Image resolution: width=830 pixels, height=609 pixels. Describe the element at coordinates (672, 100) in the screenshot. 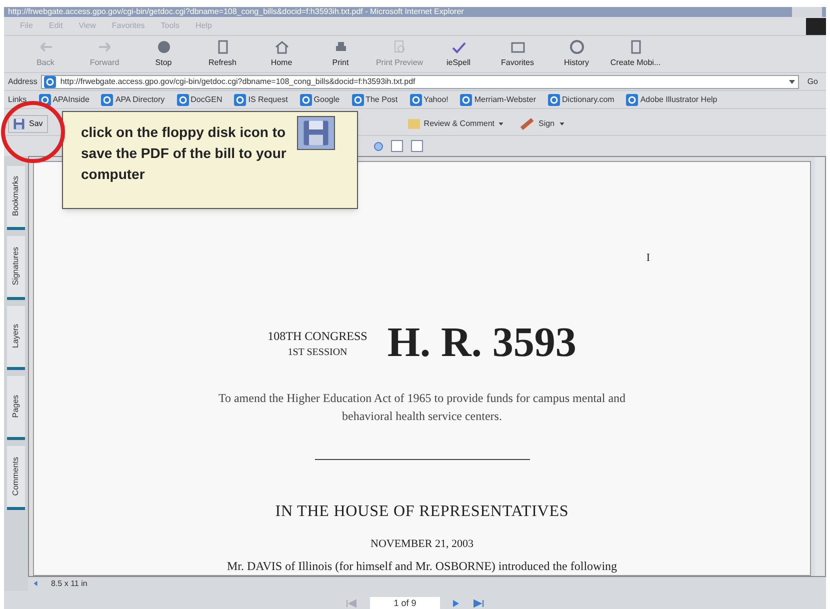

I see `link-item: Adobe Illustrator Help` at that location.